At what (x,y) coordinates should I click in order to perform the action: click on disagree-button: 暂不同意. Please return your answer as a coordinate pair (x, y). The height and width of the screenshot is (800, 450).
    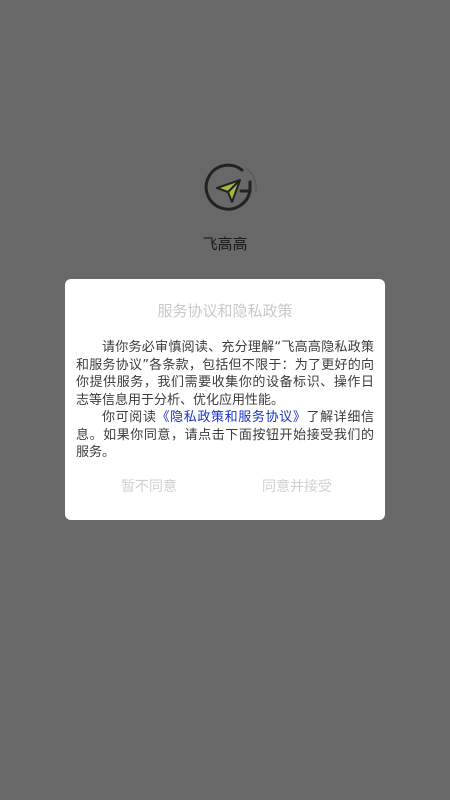
    Looking at the image, I should click on (149, 486).